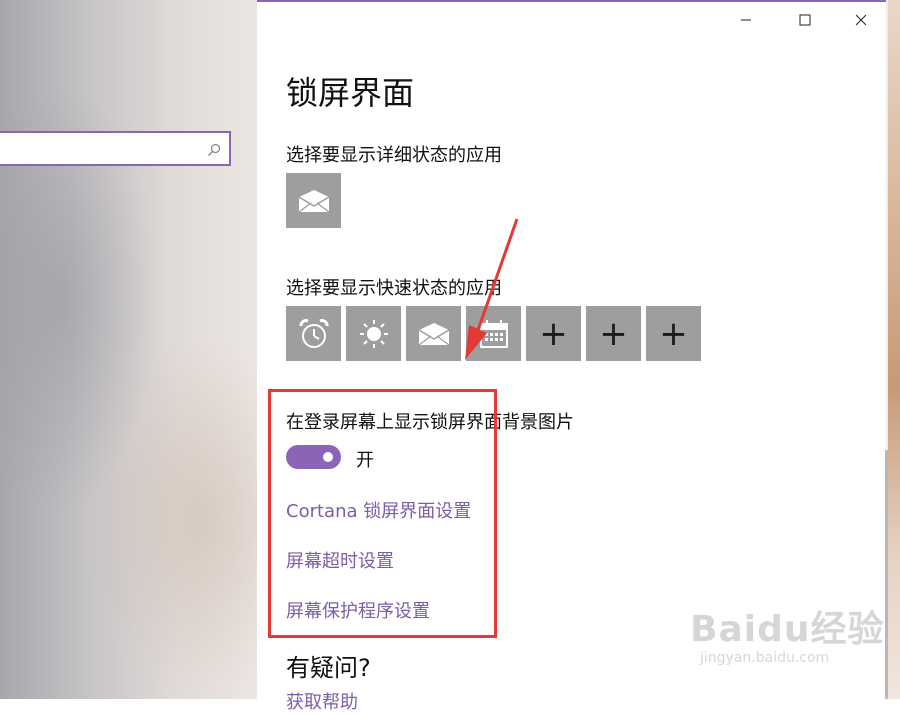 The width and height of the screenshot is (900, 714). Describe the element at coordinates (328, 668) in the screenshot. I see `help-section-title: 有疑问?` at that location.